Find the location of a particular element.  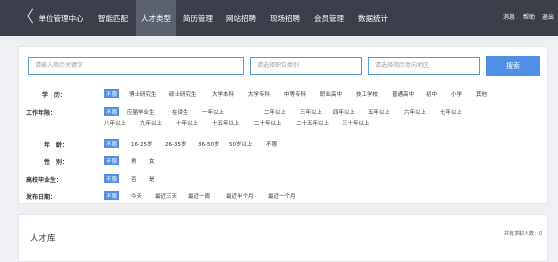

education-option: 硕士研究生 is located at coordinates (183, 94).